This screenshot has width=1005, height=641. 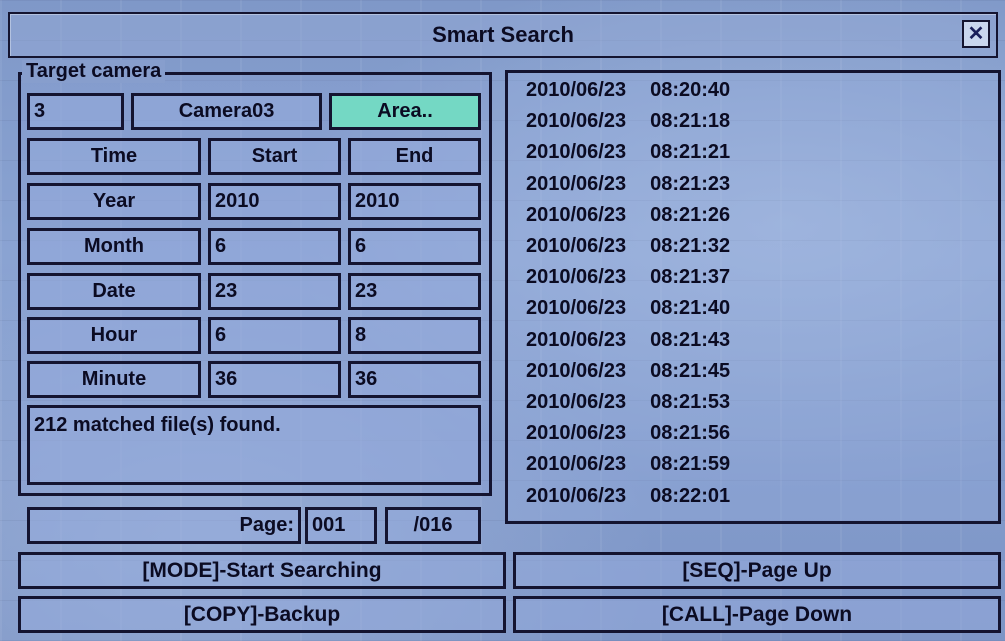 I want to click on result-row: 2010/06/23 08:21:56, so click(x=628, y=433).